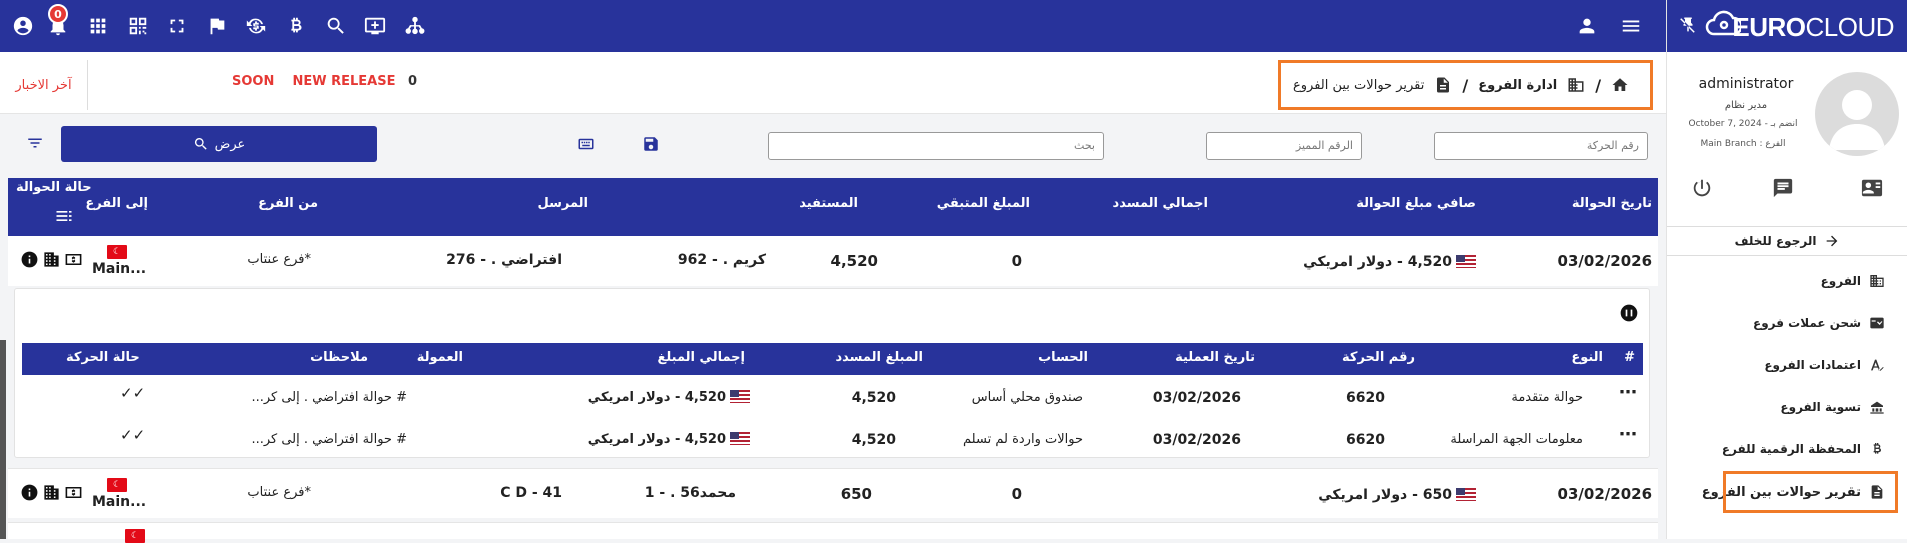 This screenshot has width=1907, height=543. I want to click on sidebar-item-branches: الفروع, so click(1853, 281).